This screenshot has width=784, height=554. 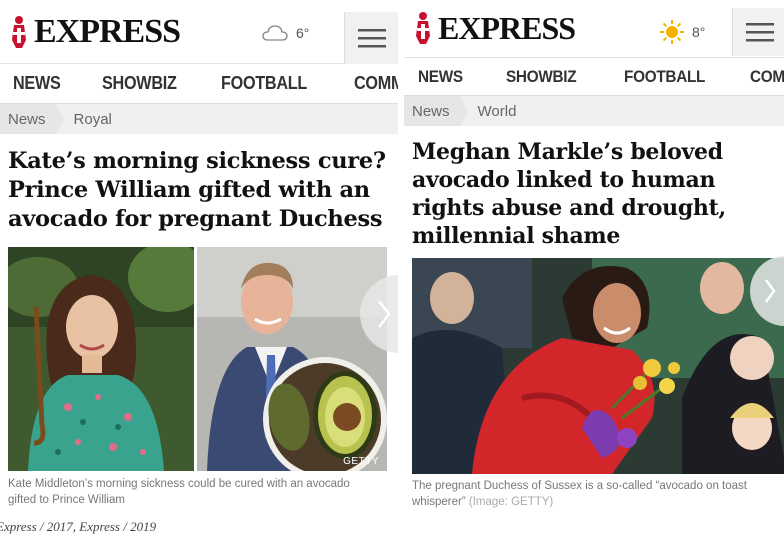 I want to click on weather-widget: 8°, so click(x=682, y=32).